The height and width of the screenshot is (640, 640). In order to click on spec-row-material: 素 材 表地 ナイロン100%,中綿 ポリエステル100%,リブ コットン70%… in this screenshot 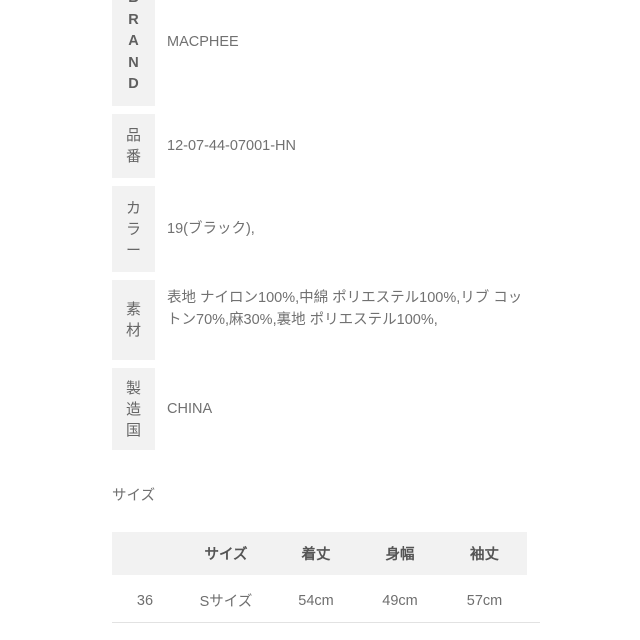, I will do `click(320, 320)`.